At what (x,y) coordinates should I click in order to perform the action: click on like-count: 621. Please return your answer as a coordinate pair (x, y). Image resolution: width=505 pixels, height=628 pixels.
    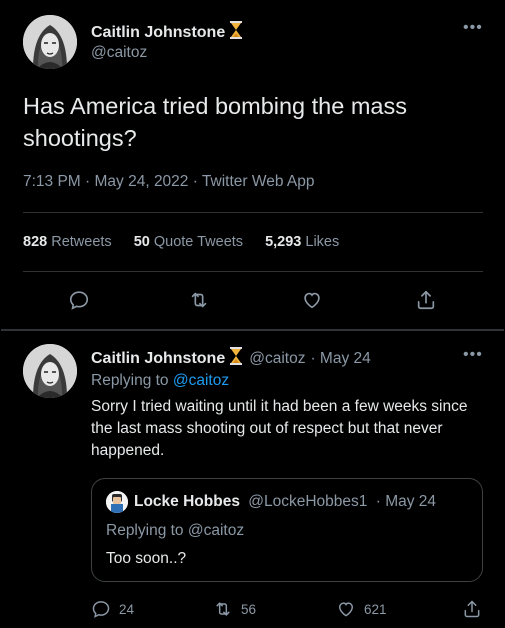
    Looking at the image, I should click on (375, 609).